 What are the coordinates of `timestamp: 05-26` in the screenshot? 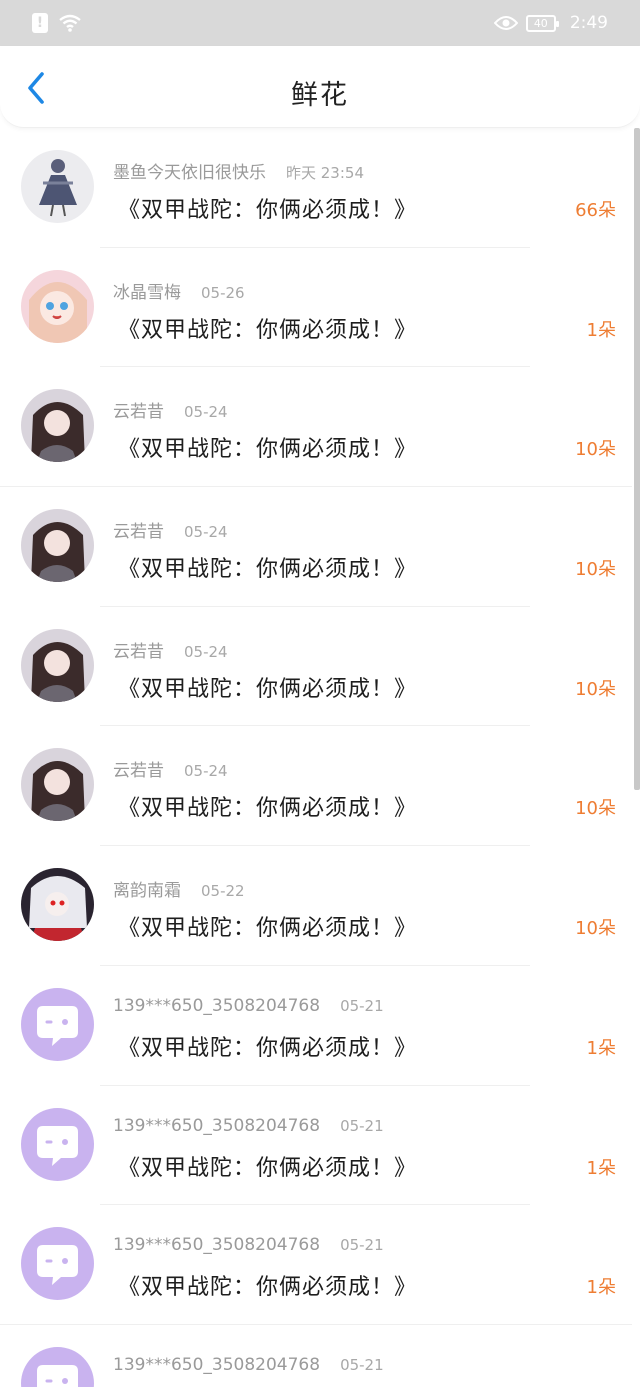 It's located at (223, 292).